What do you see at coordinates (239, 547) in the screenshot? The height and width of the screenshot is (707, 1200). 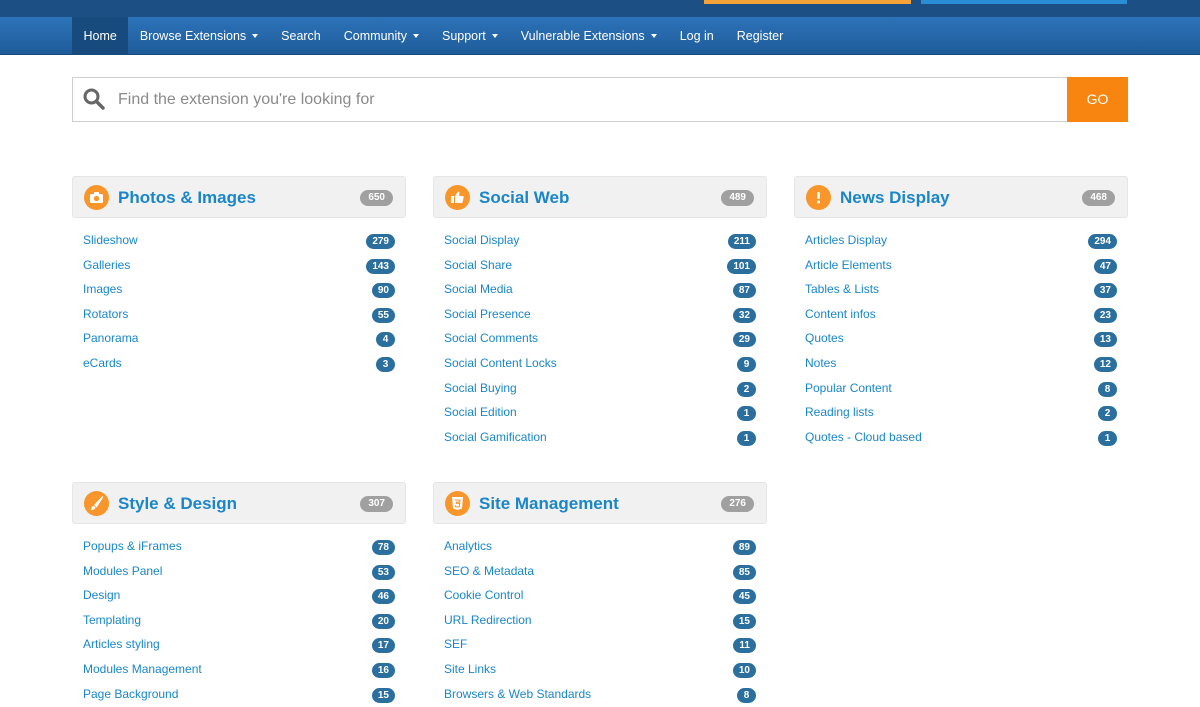 I see `list-item: Popups & iFrames 78` at bounding box center [239, 547].